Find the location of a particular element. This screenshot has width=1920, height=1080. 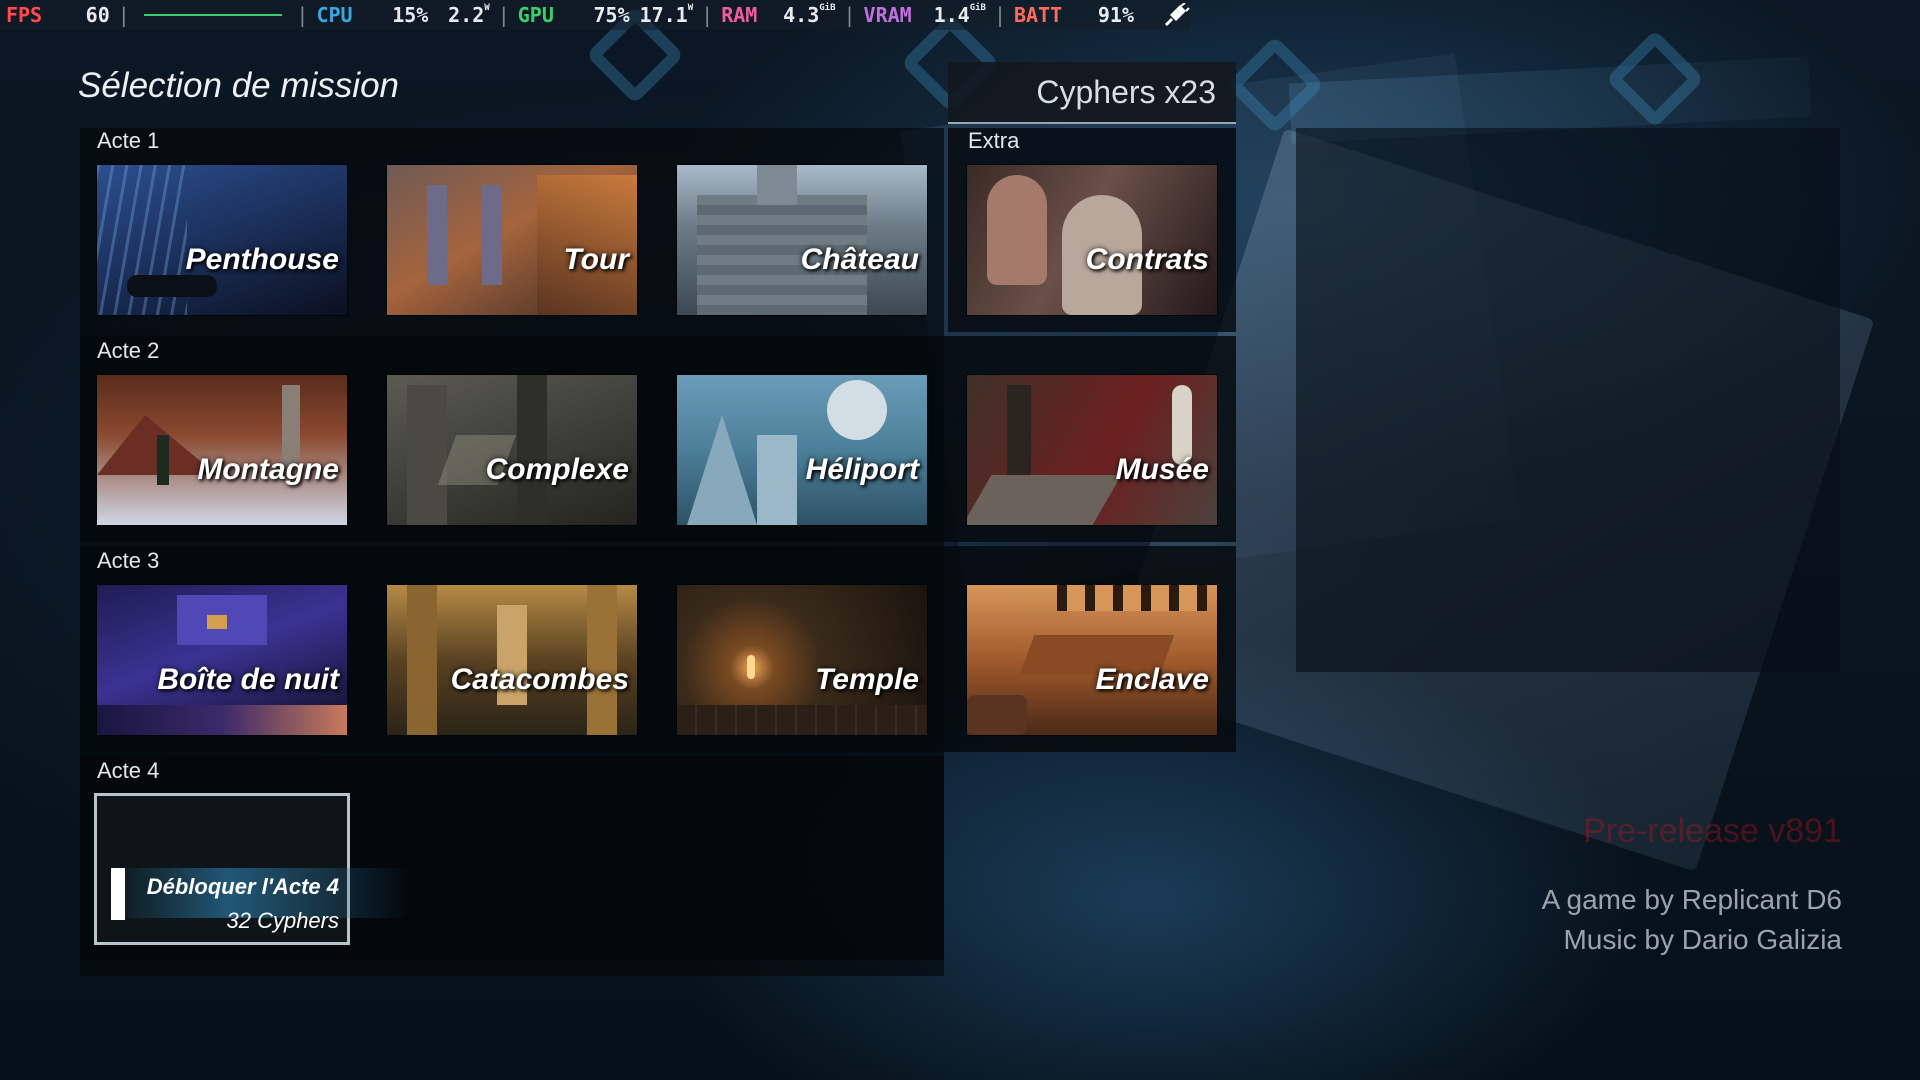

ram-value: 4.3GiB is located at coordinates (809, 15).